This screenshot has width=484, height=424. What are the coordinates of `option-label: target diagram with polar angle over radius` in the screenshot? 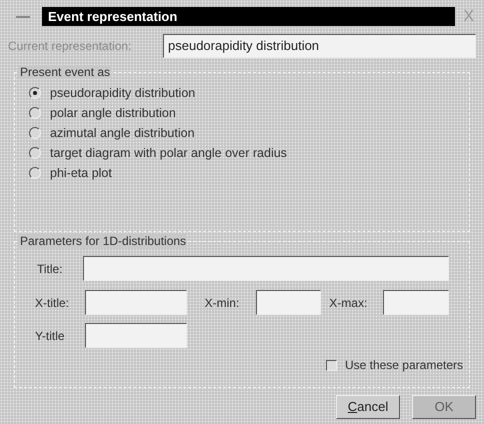 It's located at (168, 153).